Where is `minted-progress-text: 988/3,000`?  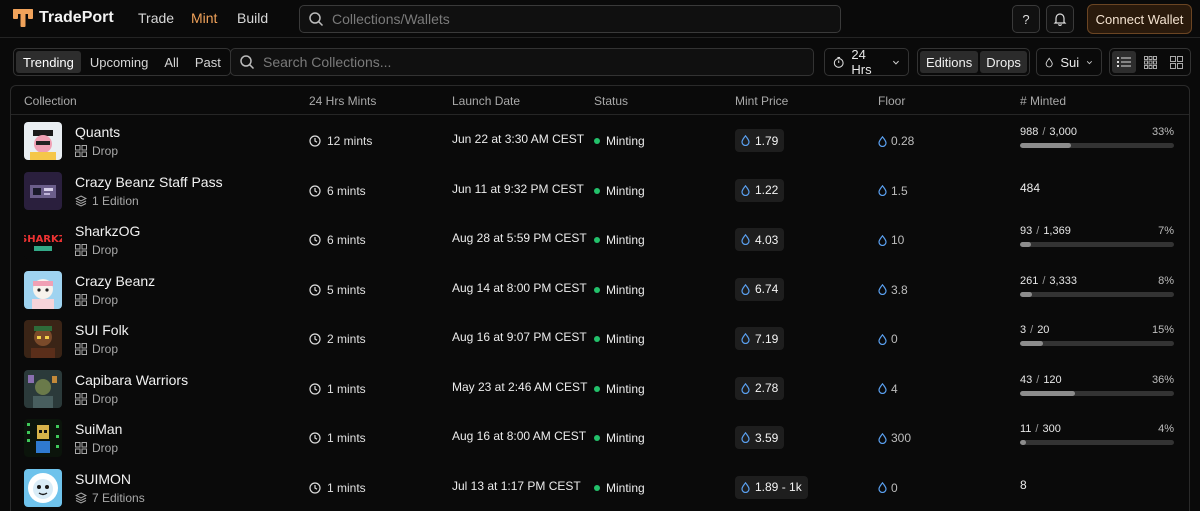
minted-progress-text: 988/3,000 is located at coordinates (1048, 132).